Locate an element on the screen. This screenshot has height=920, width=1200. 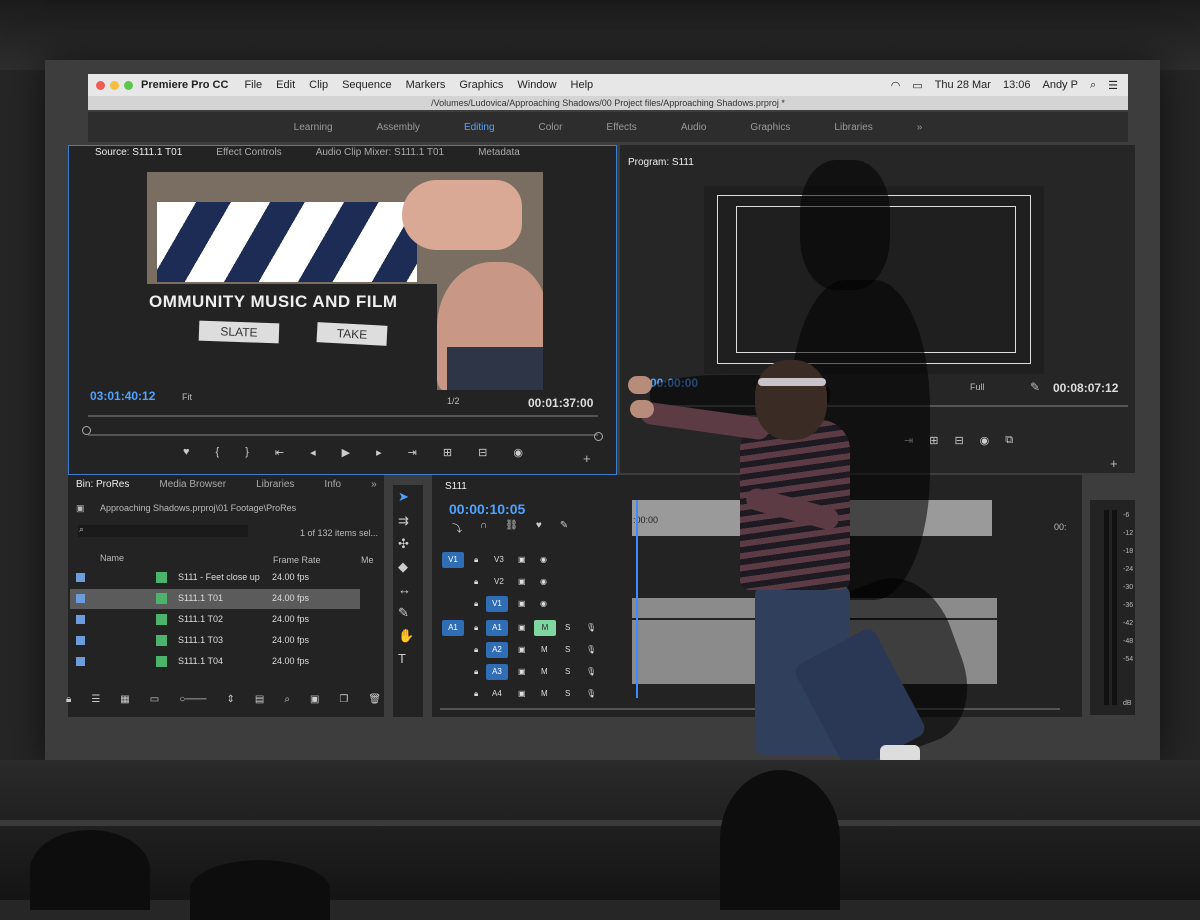
workspace-effects: Effects is located at coordinates (621, 127).